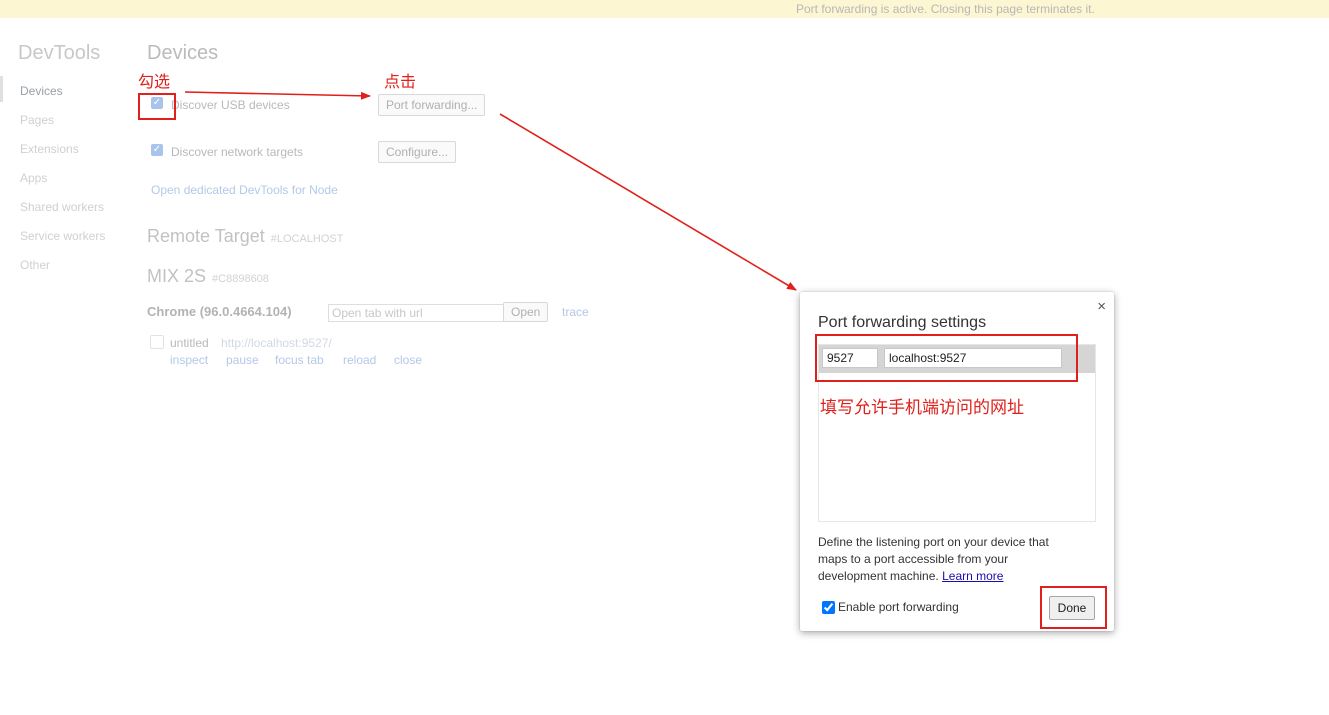 This screenshot has height=715, width=1329. What do you see at coordinates (946, 358) in the screenshot?
I see `annotation-box-rule-row` at bounding box center [946, 358].